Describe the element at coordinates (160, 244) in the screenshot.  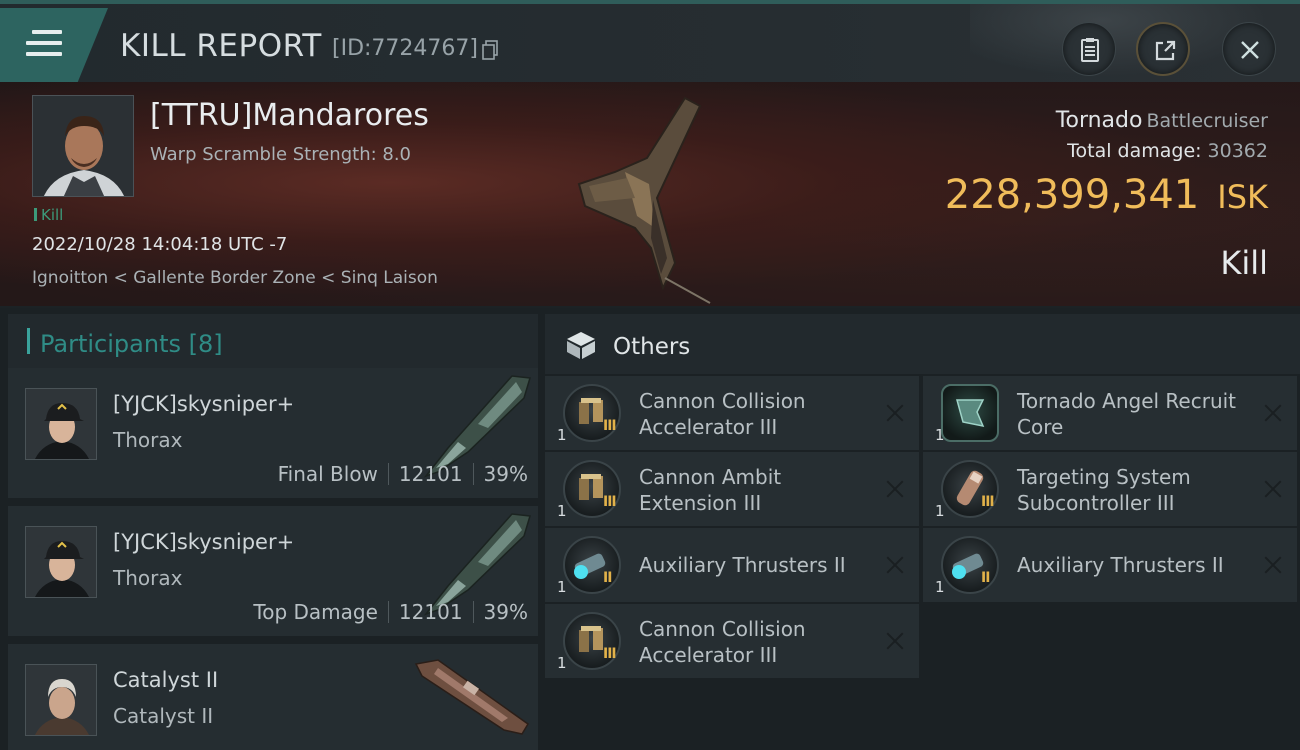
I see `kill-datetime: 2022/10/28 14:04:18 UTC -7` at that location.